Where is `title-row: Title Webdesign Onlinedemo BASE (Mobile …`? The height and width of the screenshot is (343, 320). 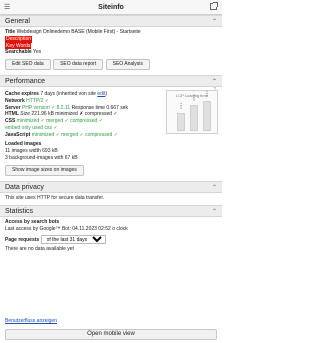
title-row: Title Webdesign Onlinedemo BASE (Mobile … is located at coordinates (111, 32).